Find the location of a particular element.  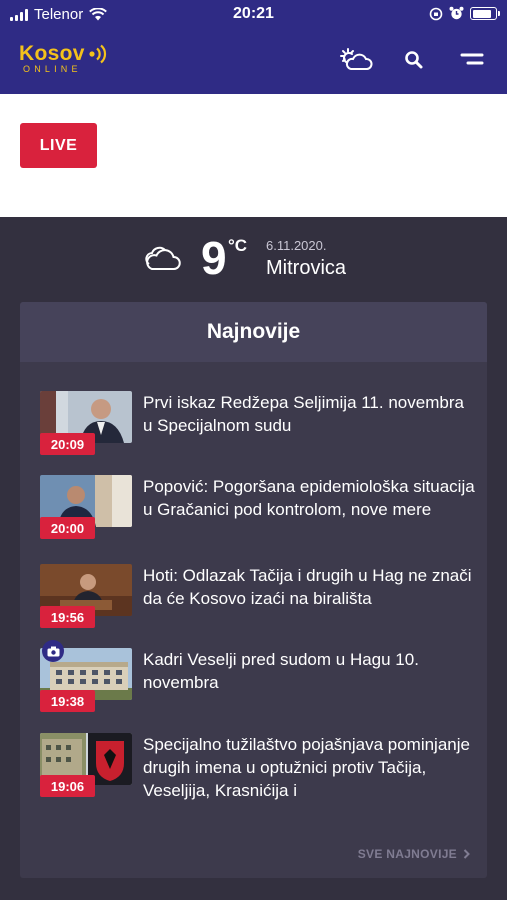

weather-city: Mitrovica is located at coordinates (306, 268).